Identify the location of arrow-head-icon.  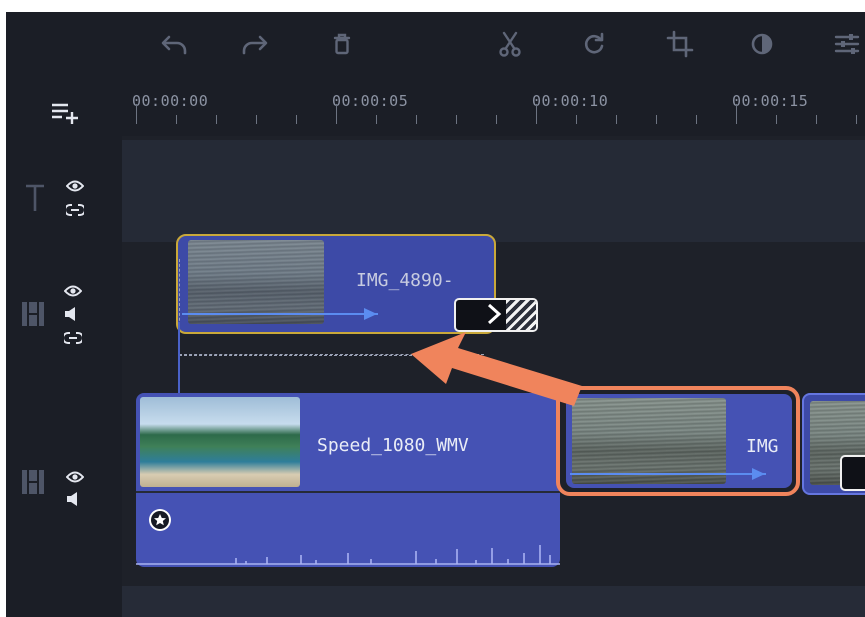
(758, 474).